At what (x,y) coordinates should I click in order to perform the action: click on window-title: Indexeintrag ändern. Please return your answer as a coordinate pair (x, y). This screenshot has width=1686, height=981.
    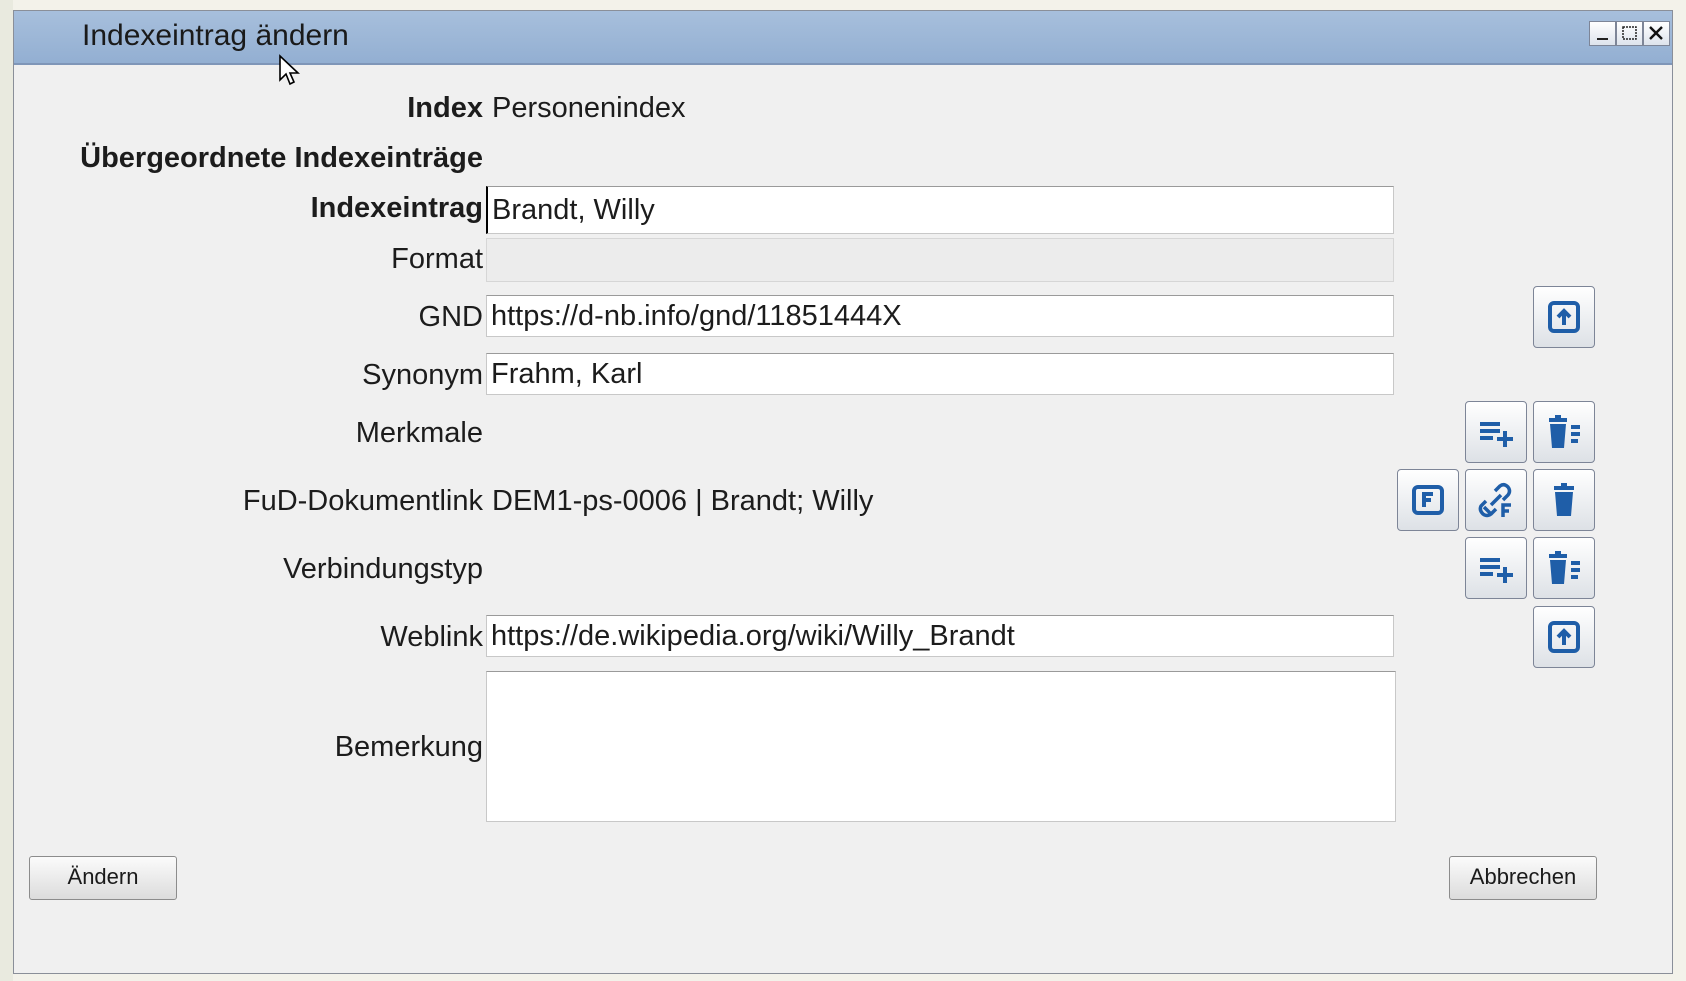
    Looking at the image, I should click on (215, 35).